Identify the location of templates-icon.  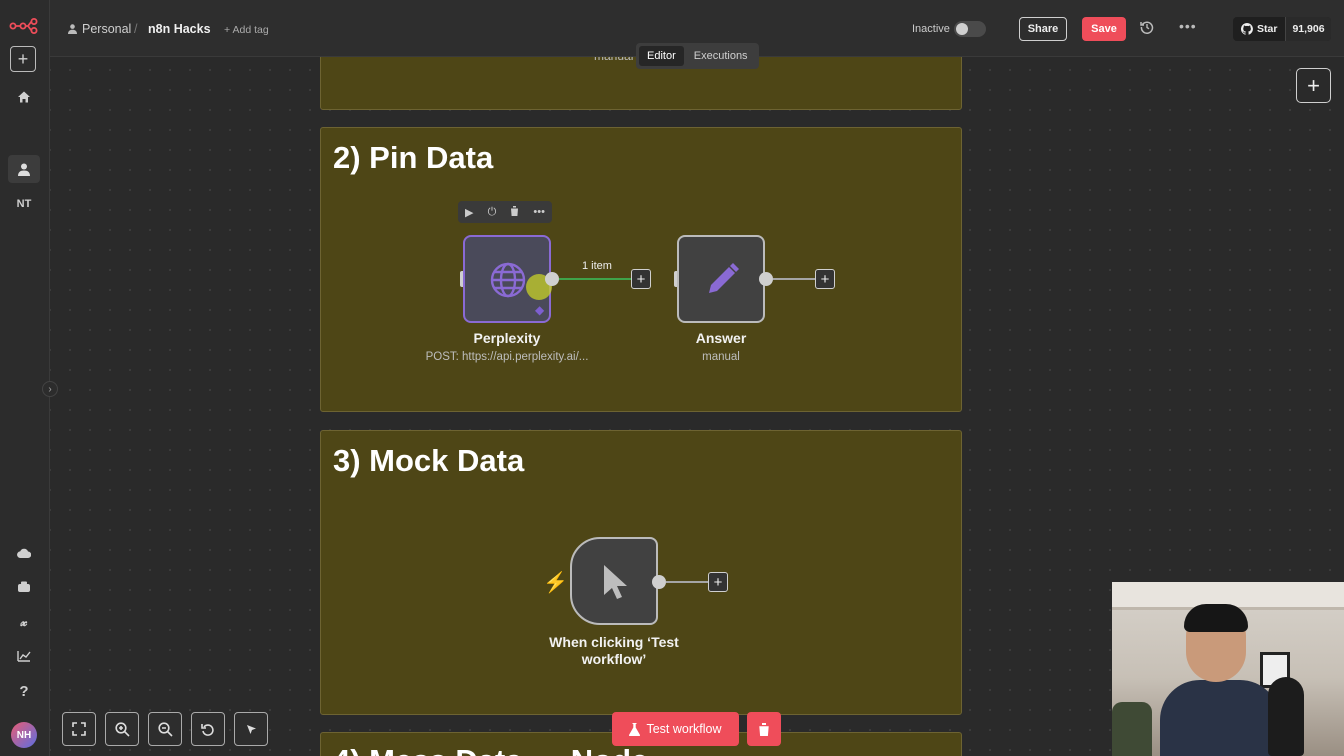
(24, 587).